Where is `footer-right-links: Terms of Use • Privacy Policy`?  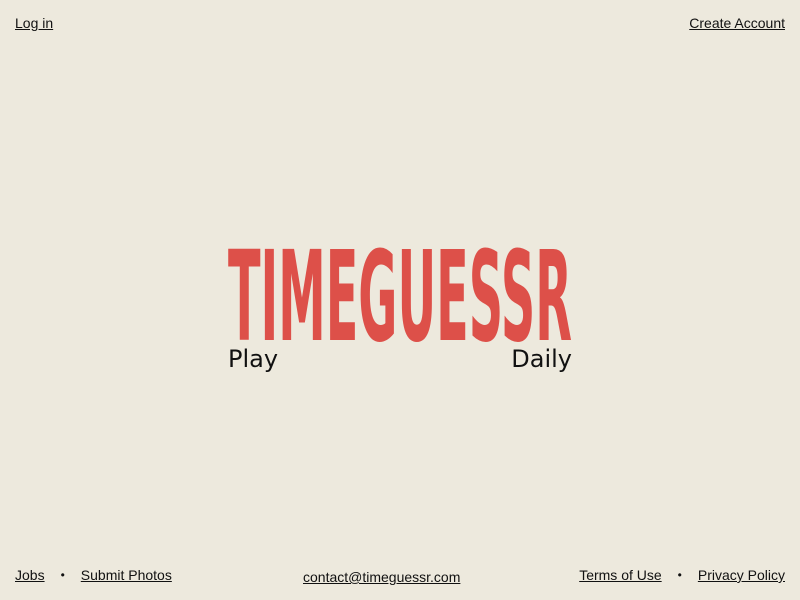
footer-right-links: Terms of Use • Privacy Policy is located at coordinates (682, 575).